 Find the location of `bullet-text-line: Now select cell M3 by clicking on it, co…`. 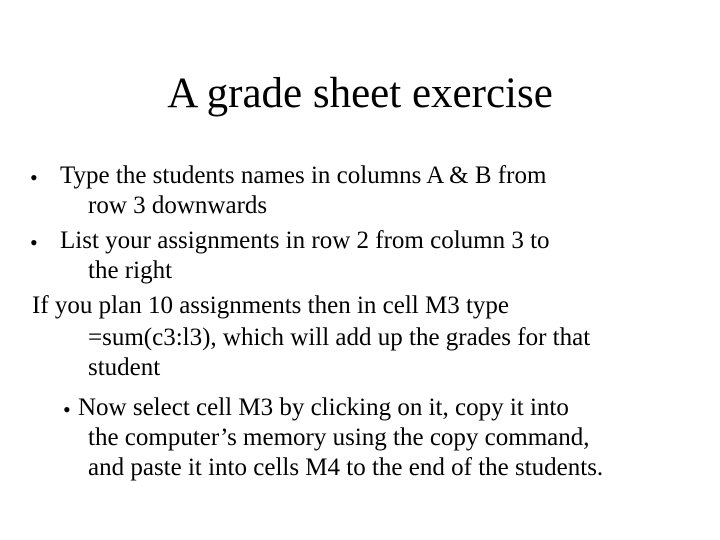

bullet-text-line: Now select cell M3 by clicking on it, co… is located at coordinates (323, 407).